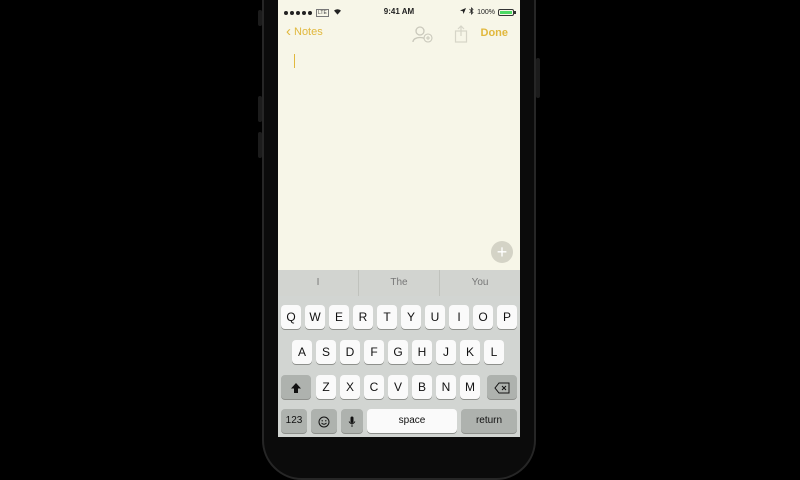  What do you see at coordinates (461, 34) in the screenshot?
I see `share-icon` at bounding box center [461, 34].